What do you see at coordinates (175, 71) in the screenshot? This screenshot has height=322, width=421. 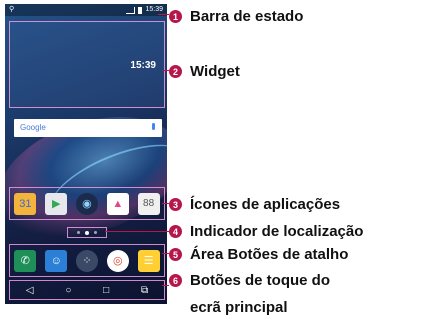 I see `badge-2: 2` at bounding box center [175, 71].